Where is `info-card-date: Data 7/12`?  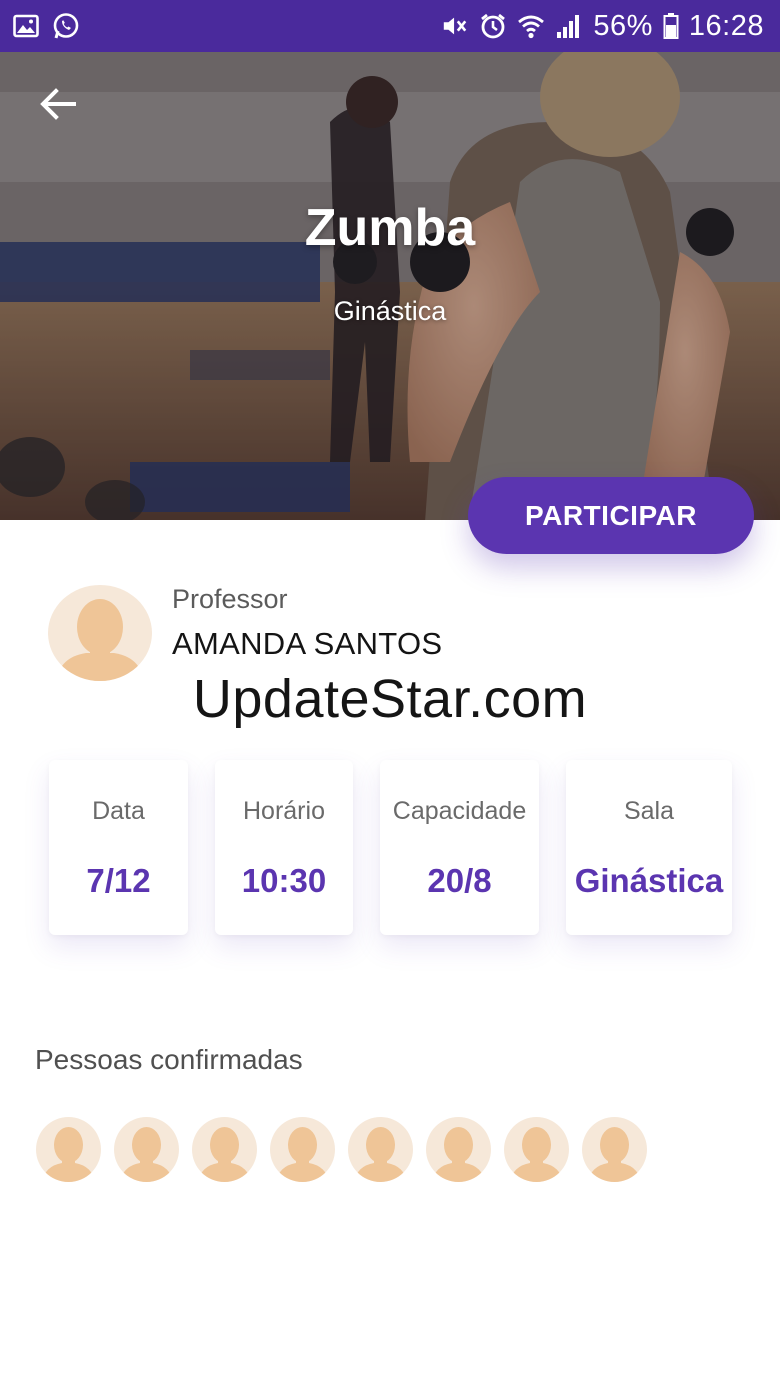
info-card-date: Data 7/12 is located at coordinates (118, 847).